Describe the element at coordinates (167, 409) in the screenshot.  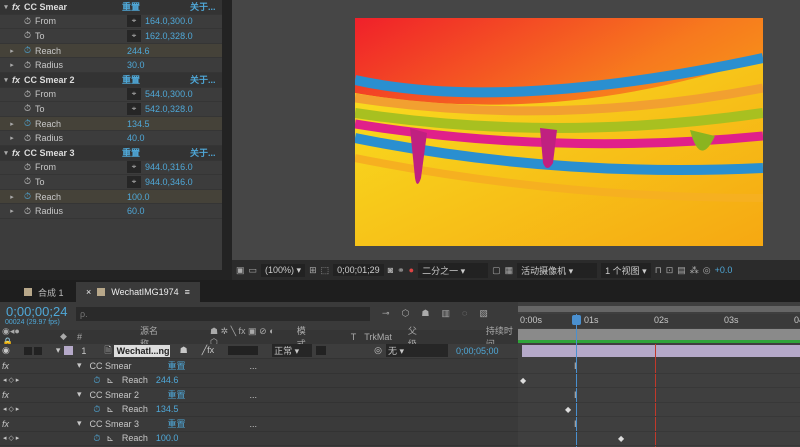
I see `reach-value: 134.5` at that location.